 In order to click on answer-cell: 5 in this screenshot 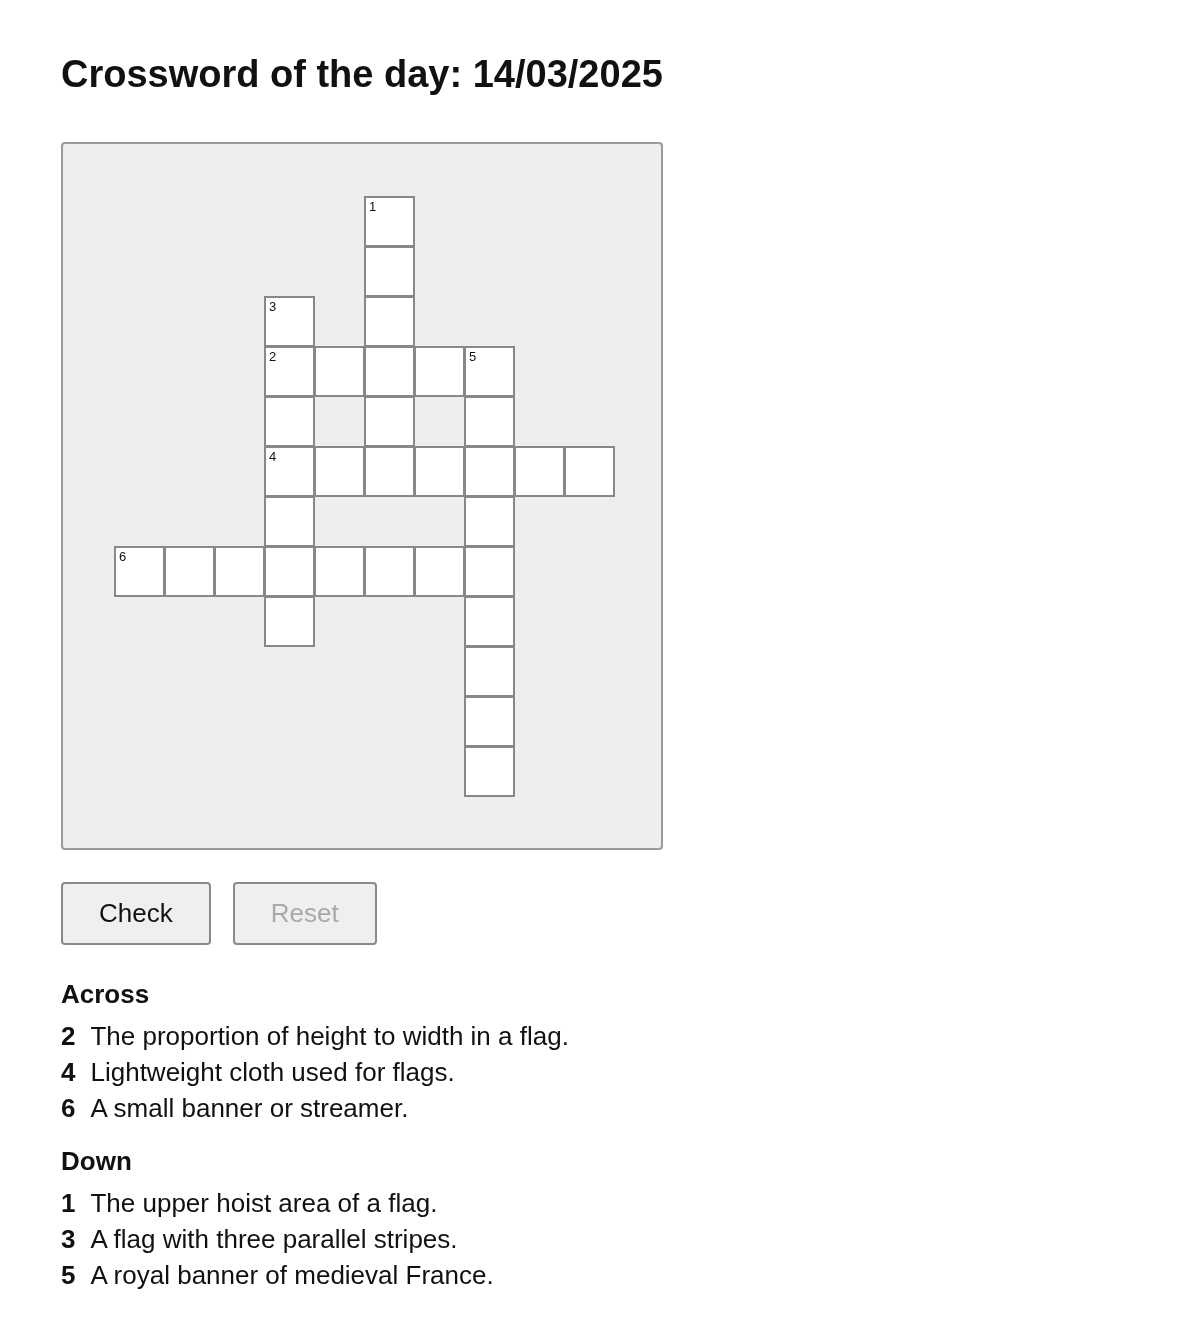, I will do `click(489, 371)`.